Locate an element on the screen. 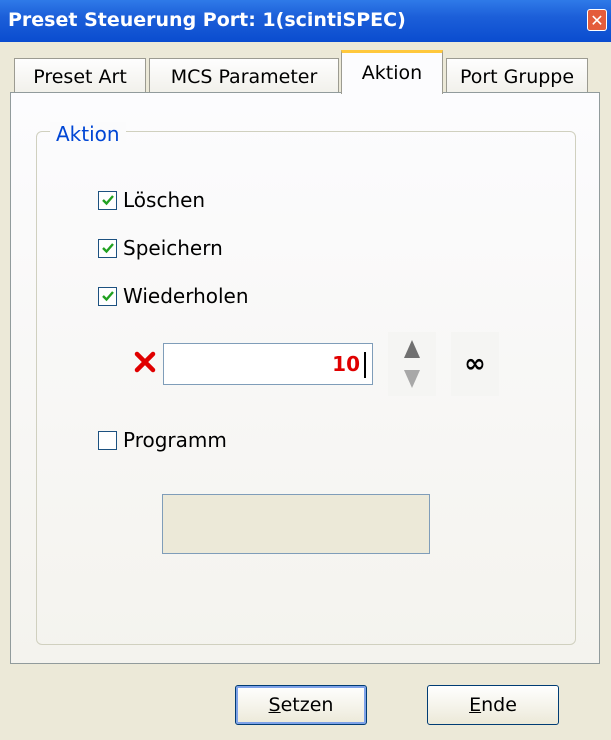 The image size is (611, 740). wiederholen-checkbox is located at coordinates (107, 296).